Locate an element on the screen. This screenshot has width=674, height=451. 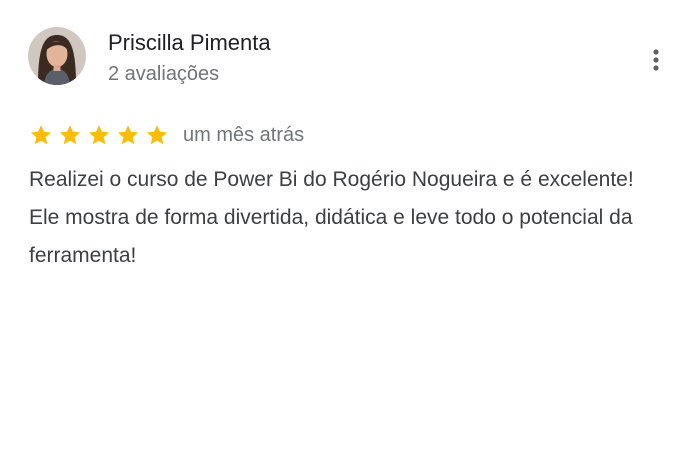
profile-photo-icon is located at coordinates (57, 56).